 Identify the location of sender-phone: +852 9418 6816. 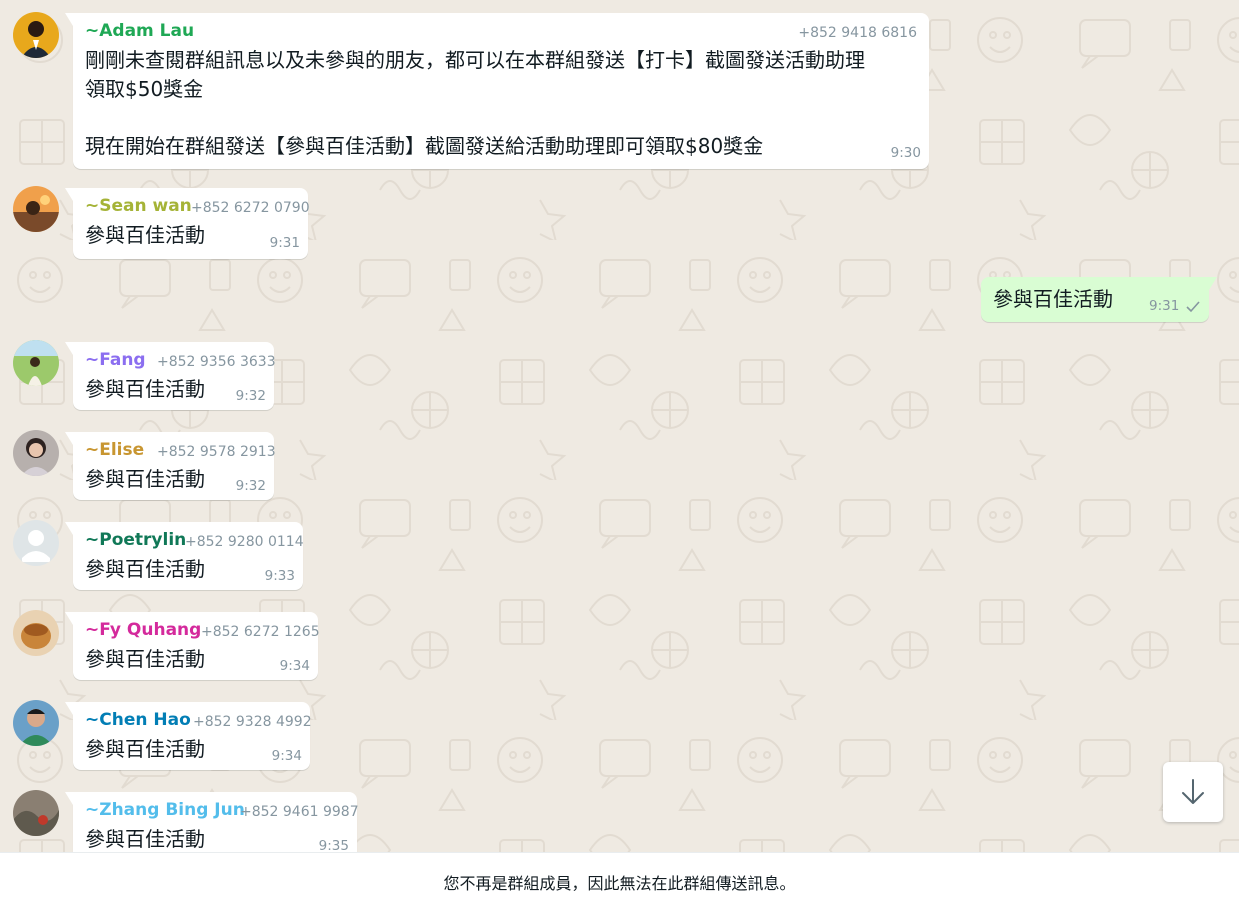
(857, 33).